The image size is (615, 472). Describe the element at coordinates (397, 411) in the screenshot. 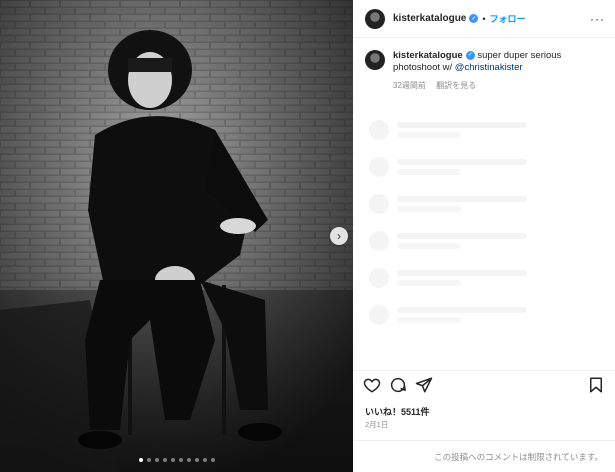

I see `likes-count: いいね！5511件` at that location.